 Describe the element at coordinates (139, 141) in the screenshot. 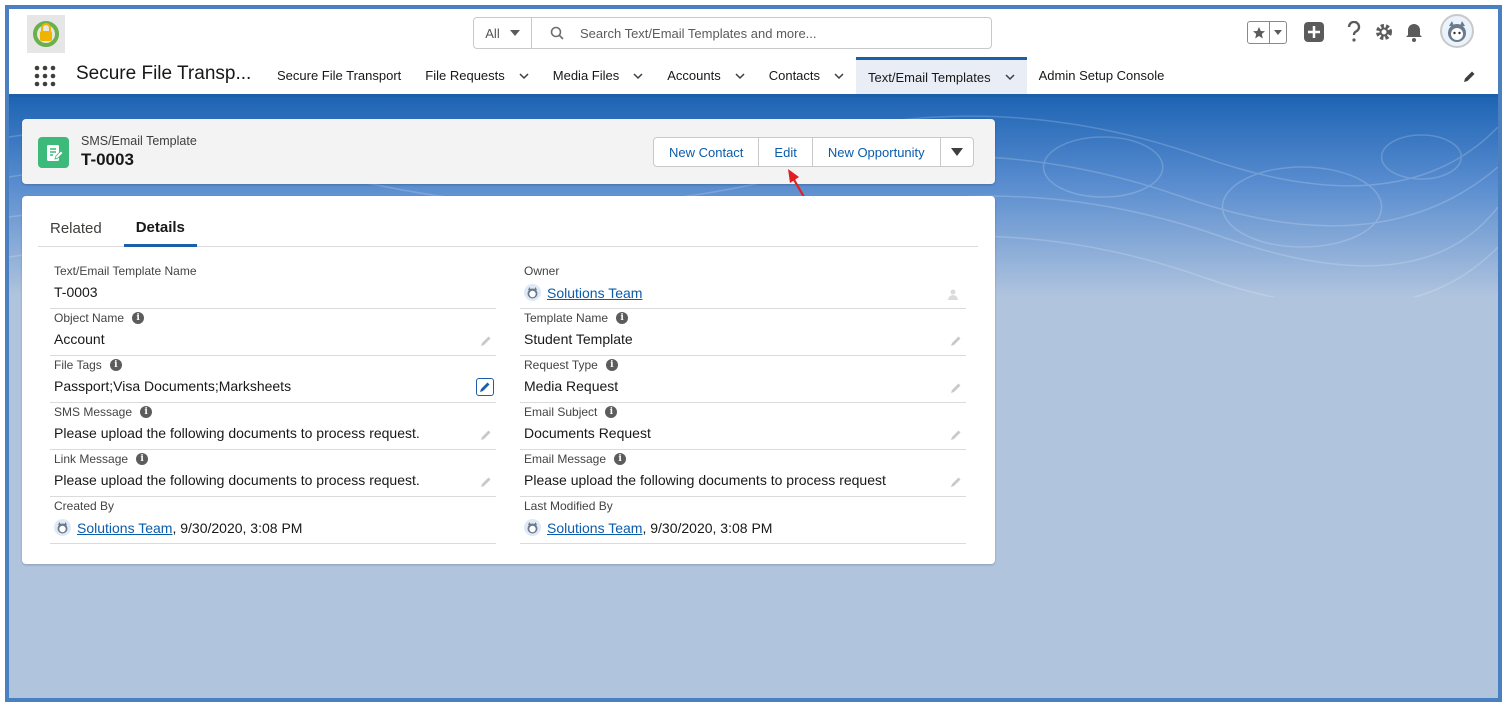

I see `record-object-type: SMS/Email Template` at that location.